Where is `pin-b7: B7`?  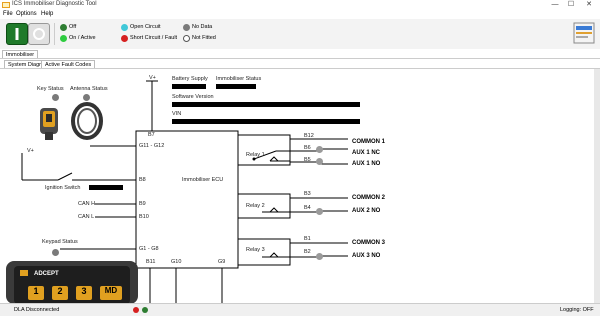
pin-b7: B7 is located at coordinates (151, 135).